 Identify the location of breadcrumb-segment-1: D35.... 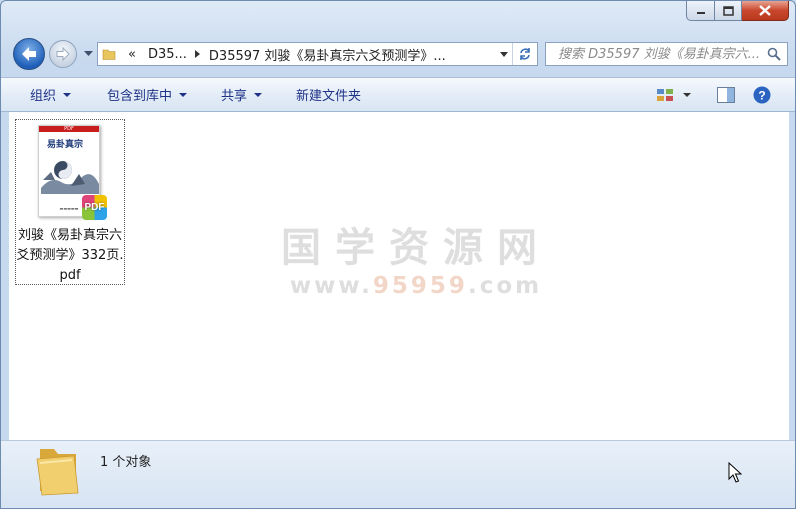
(167, 54).